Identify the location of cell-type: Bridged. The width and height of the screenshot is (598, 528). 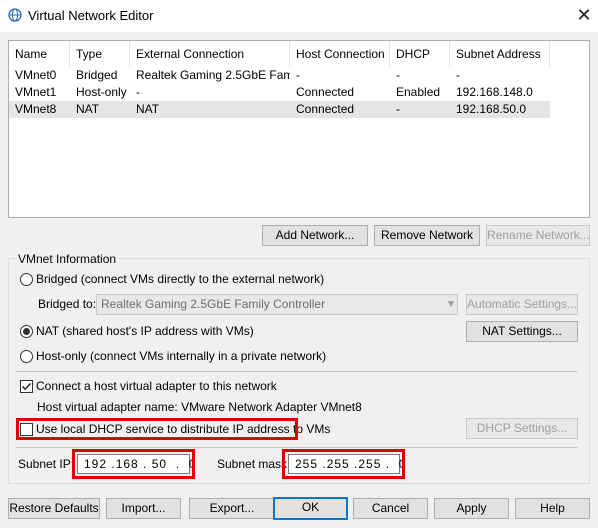
(97, 75).